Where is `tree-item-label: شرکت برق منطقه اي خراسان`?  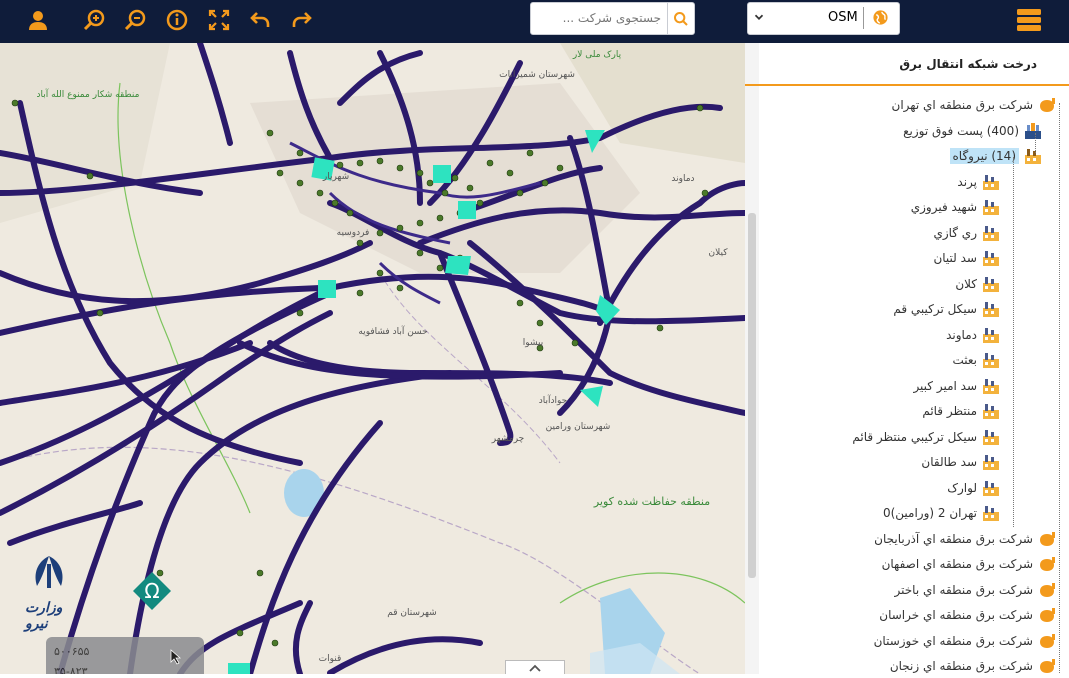
tree-item-label: شرکت برق منطقه اي خراسان is located at coordinates (956, 615).